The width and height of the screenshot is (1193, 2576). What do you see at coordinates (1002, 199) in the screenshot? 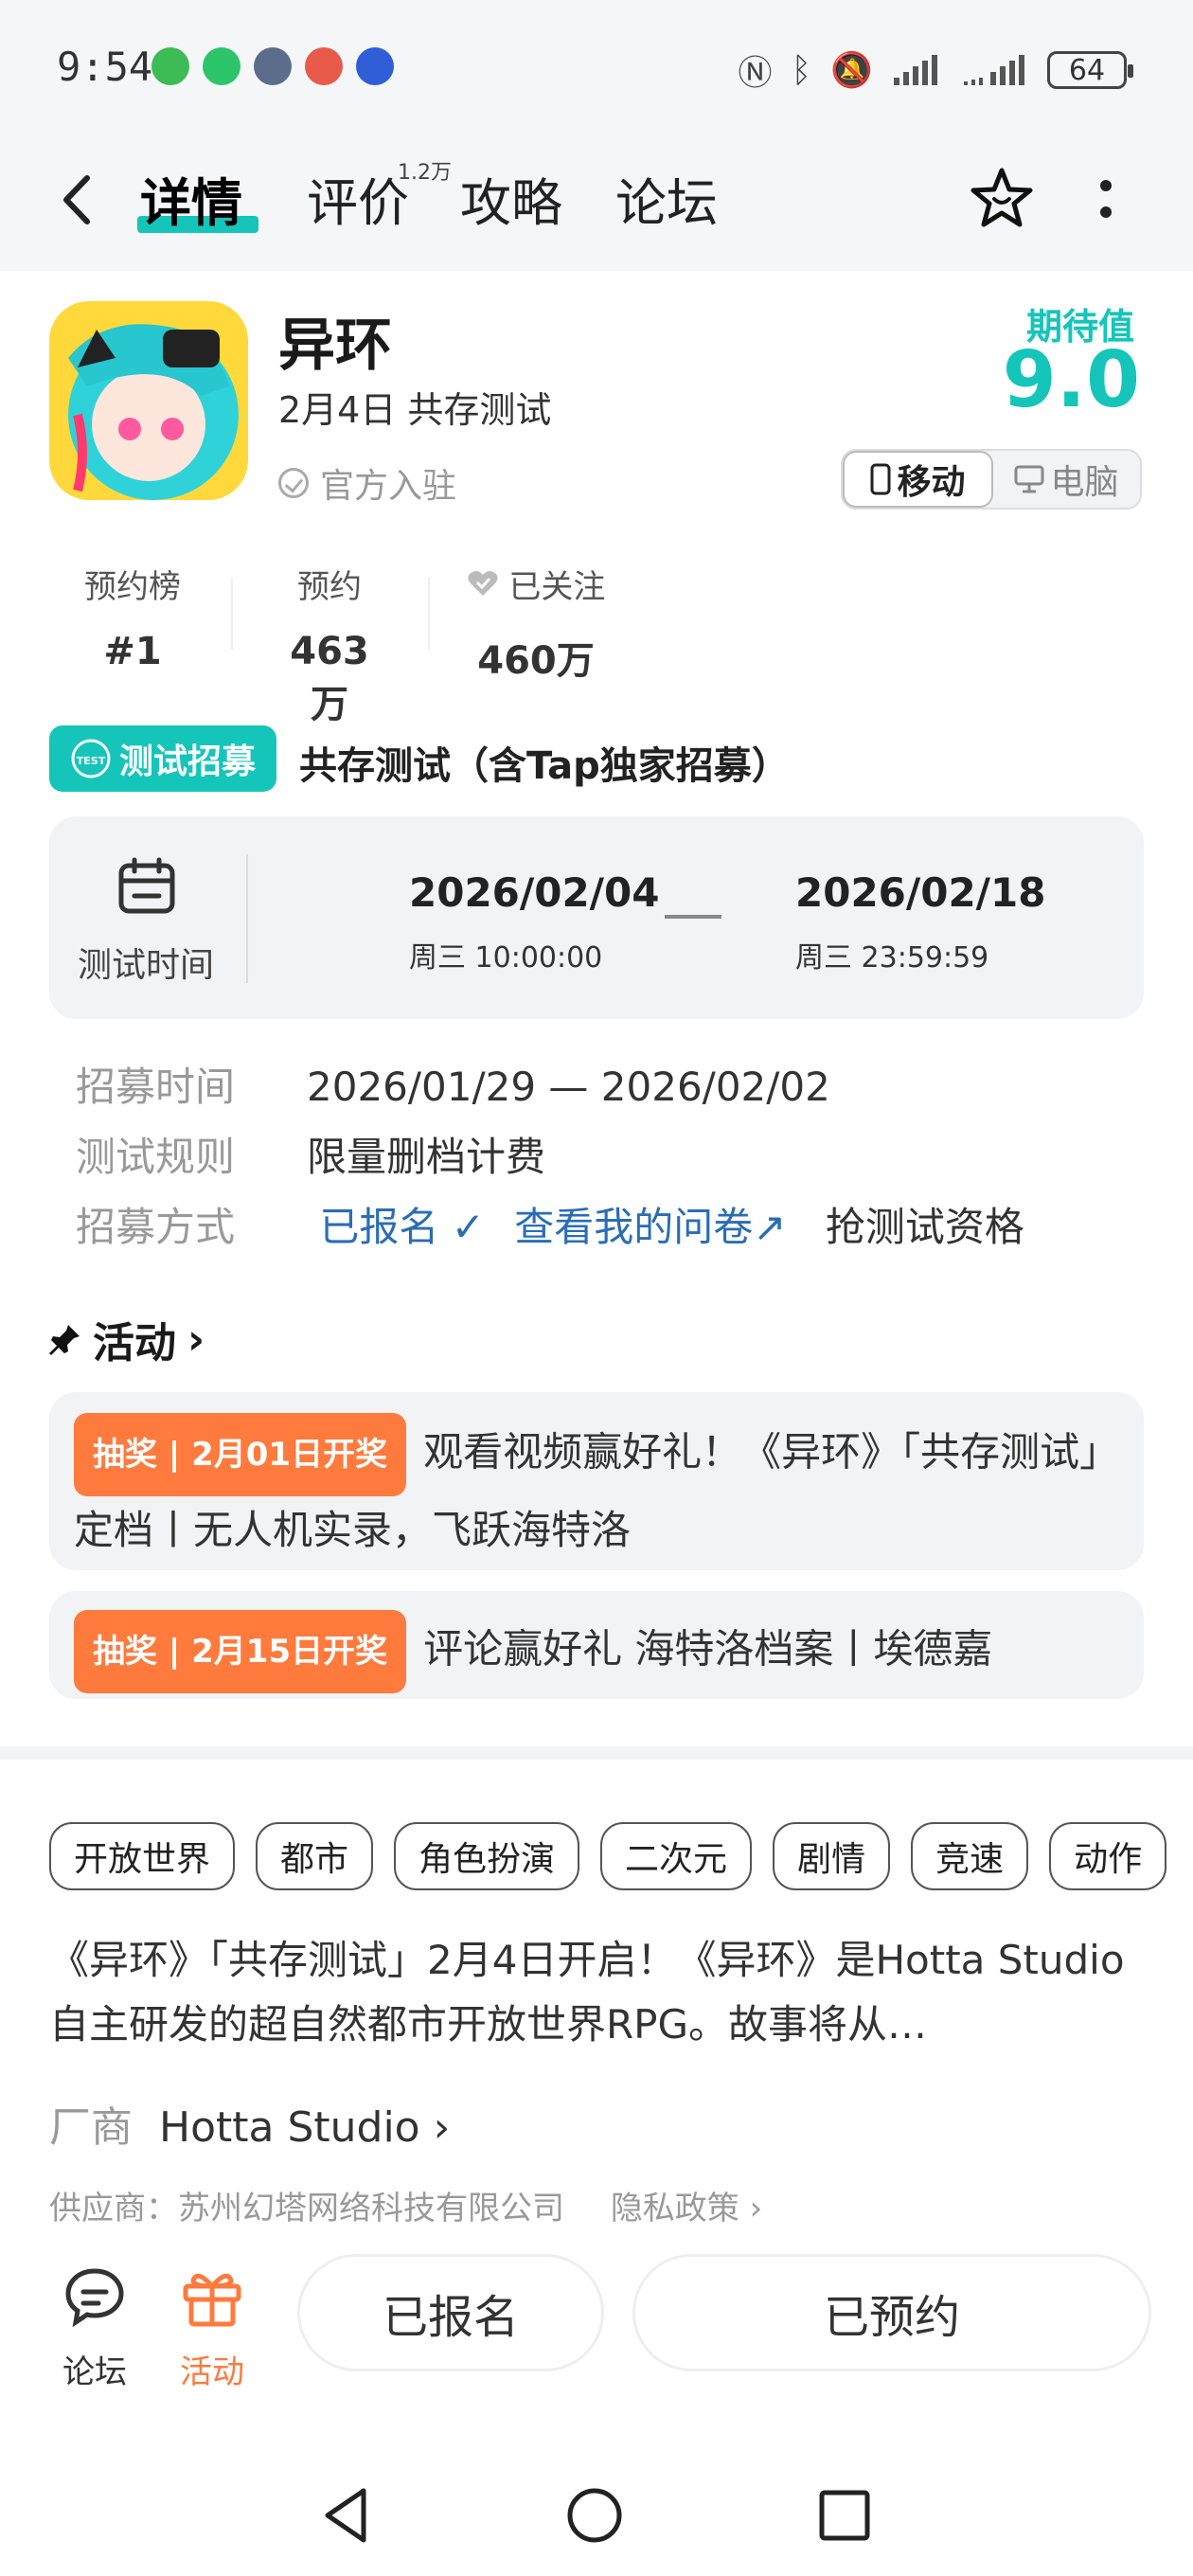
I see `favorite-star-icon` at bounding box center [1002, 199].